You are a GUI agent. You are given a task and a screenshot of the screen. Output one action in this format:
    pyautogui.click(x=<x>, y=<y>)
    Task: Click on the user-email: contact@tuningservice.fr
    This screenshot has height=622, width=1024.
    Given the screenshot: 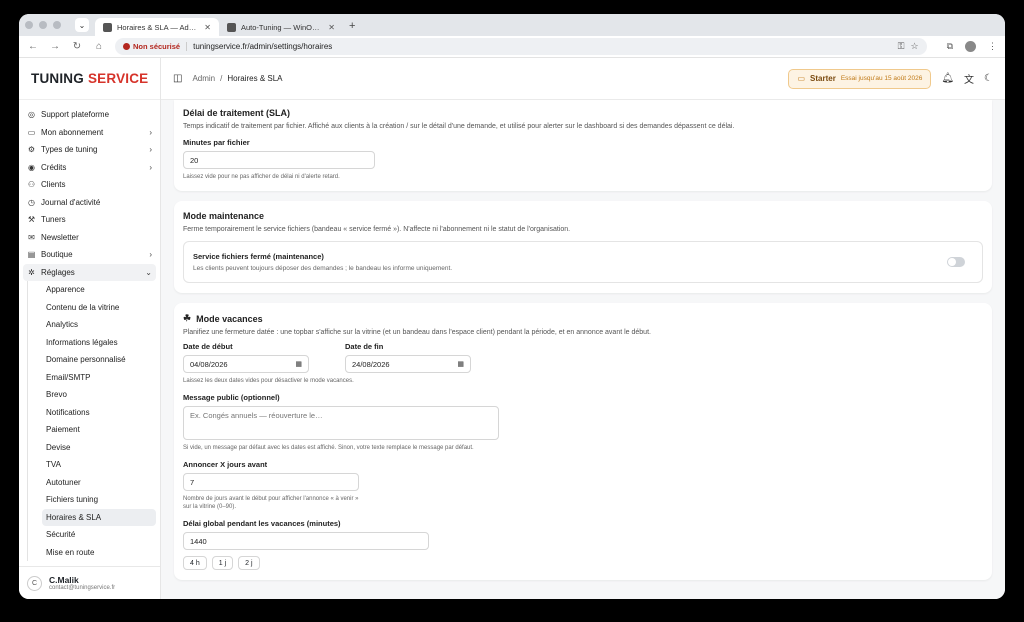 What is the action you would take?
    pyautogui.click(x=82, y=588)
    